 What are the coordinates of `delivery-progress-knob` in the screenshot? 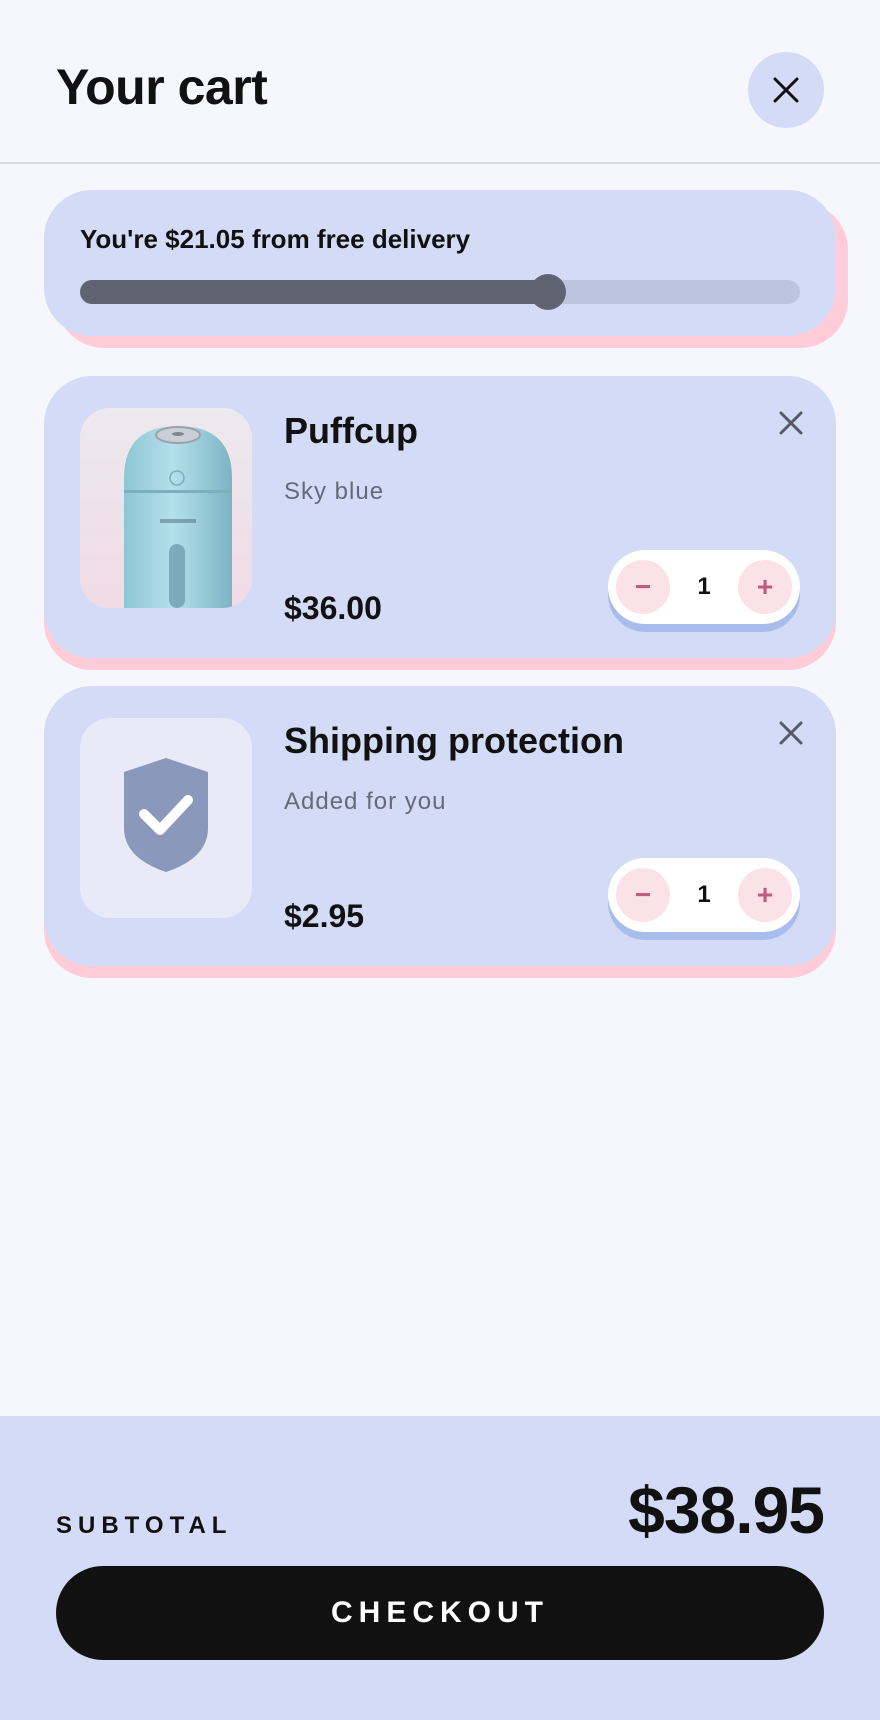 It's located at (548, 292).